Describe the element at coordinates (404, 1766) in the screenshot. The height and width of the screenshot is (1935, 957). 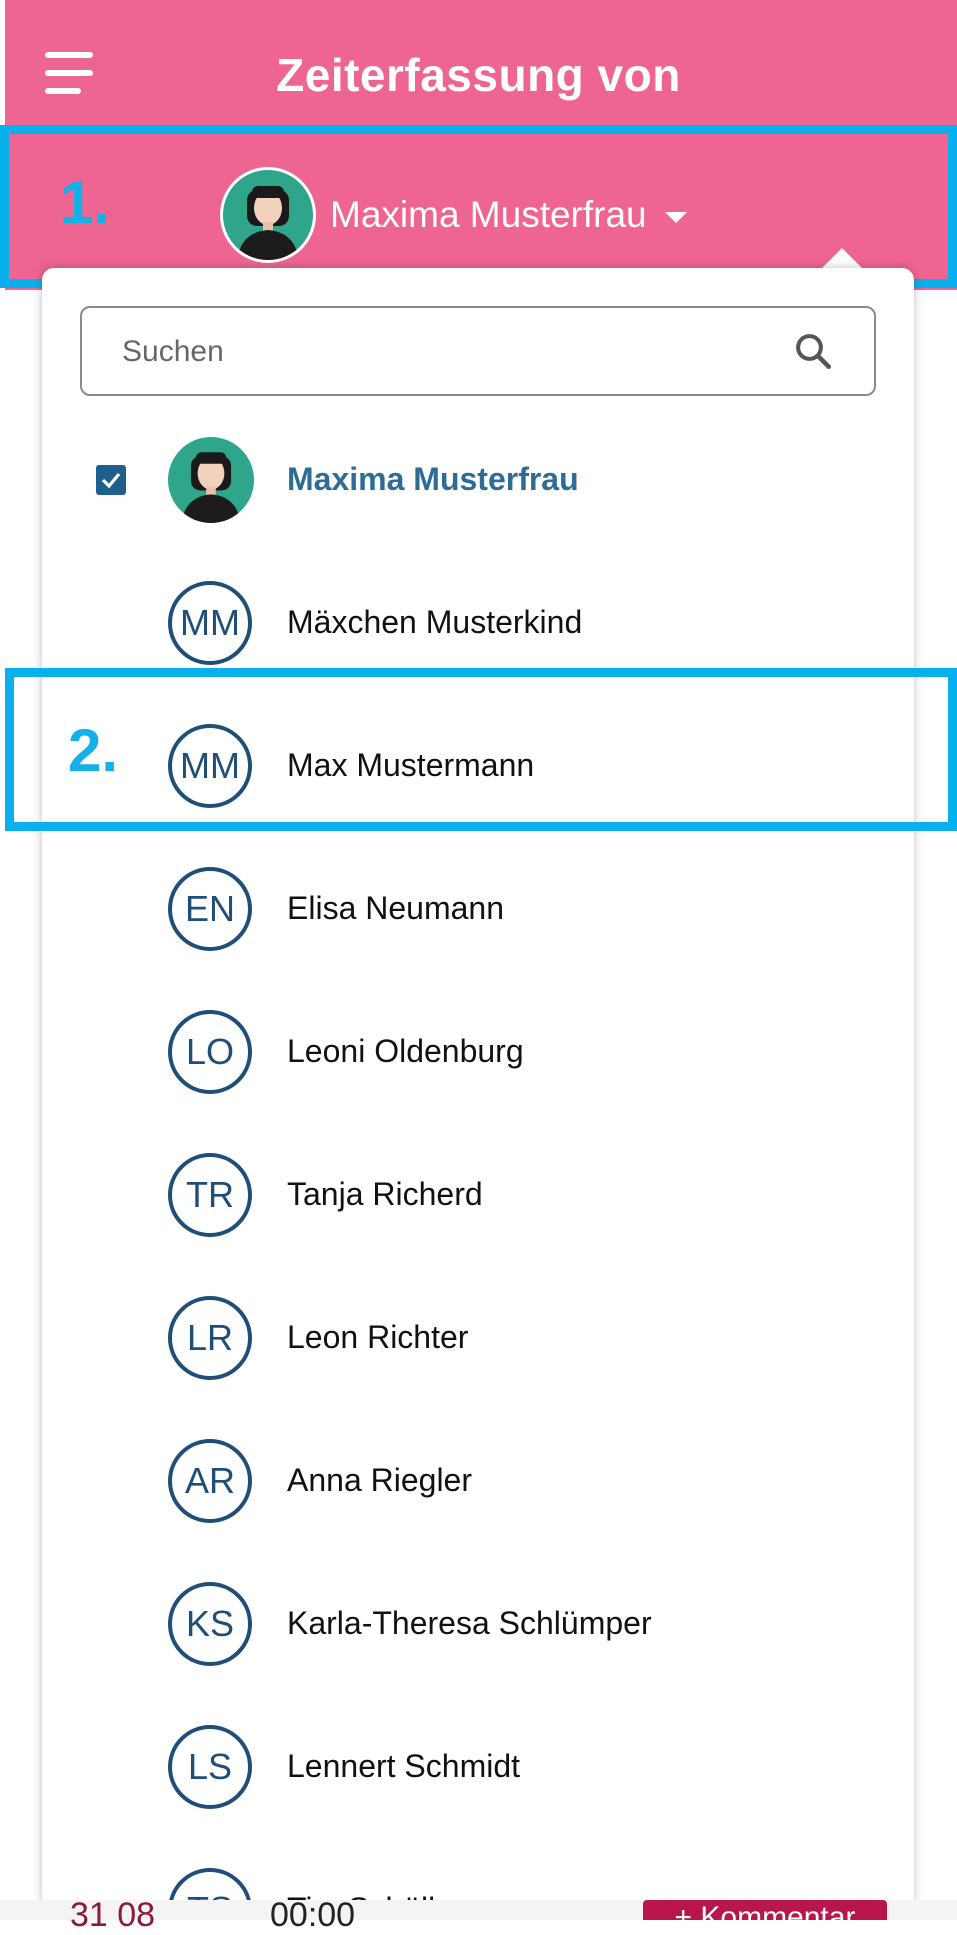
I see `list-item-label: Lennert Schmidt` at that location.